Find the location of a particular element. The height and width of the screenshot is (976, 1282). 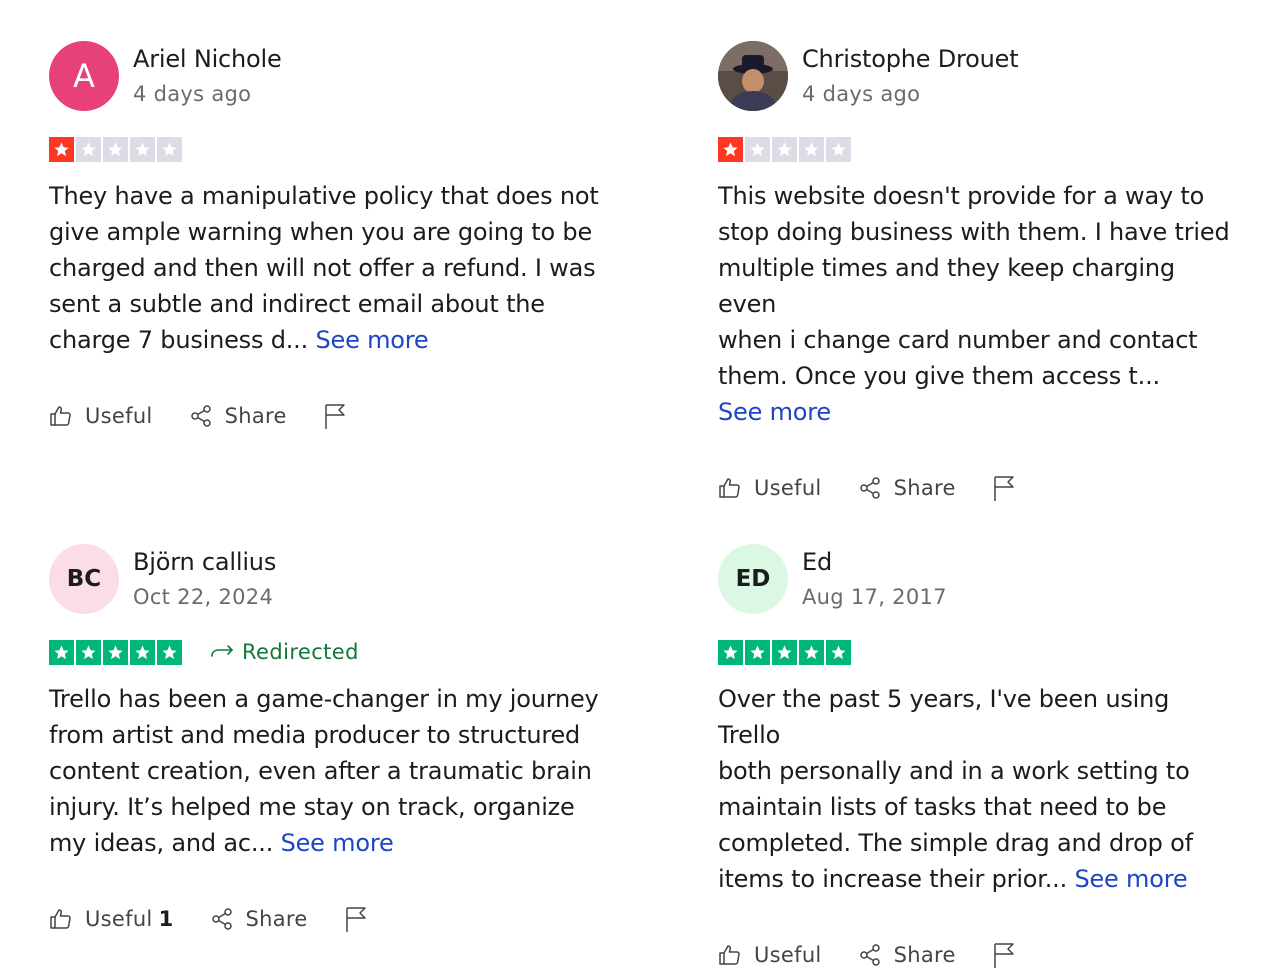

rating-row: Redirected is located at coordinates (329, 652).